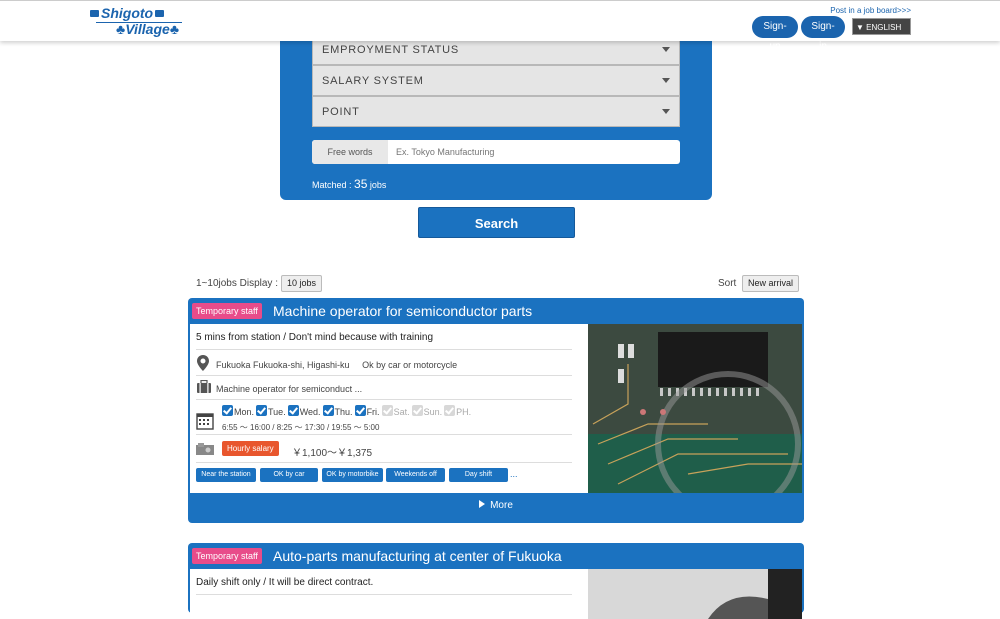 This screenshot has height=619, width=1000. I want to click on salary-value: ￥1,100～￥1,375, so click(332, 453).